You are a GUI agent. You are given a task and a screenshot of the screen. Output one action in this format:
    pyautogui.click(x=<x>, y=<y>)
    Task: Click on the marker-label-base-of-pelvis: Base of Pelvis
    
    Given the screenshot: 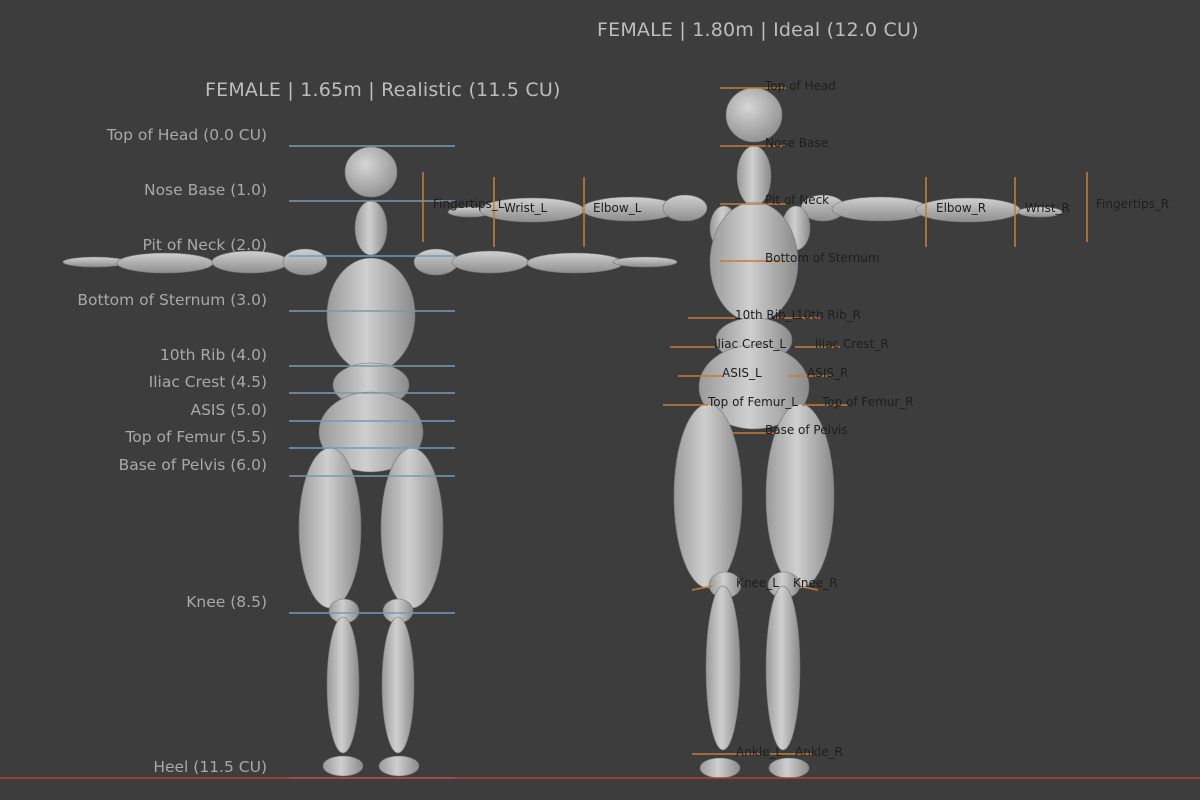 What is the action you would take?
    pyautogui.click(x=806, y=430)
    